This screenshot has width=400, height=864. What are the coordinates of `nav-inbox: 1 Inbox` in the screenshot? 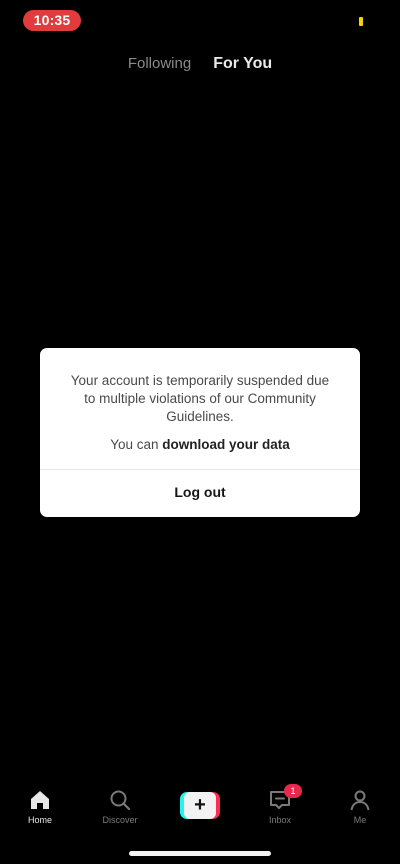 It's located at (280, 809).